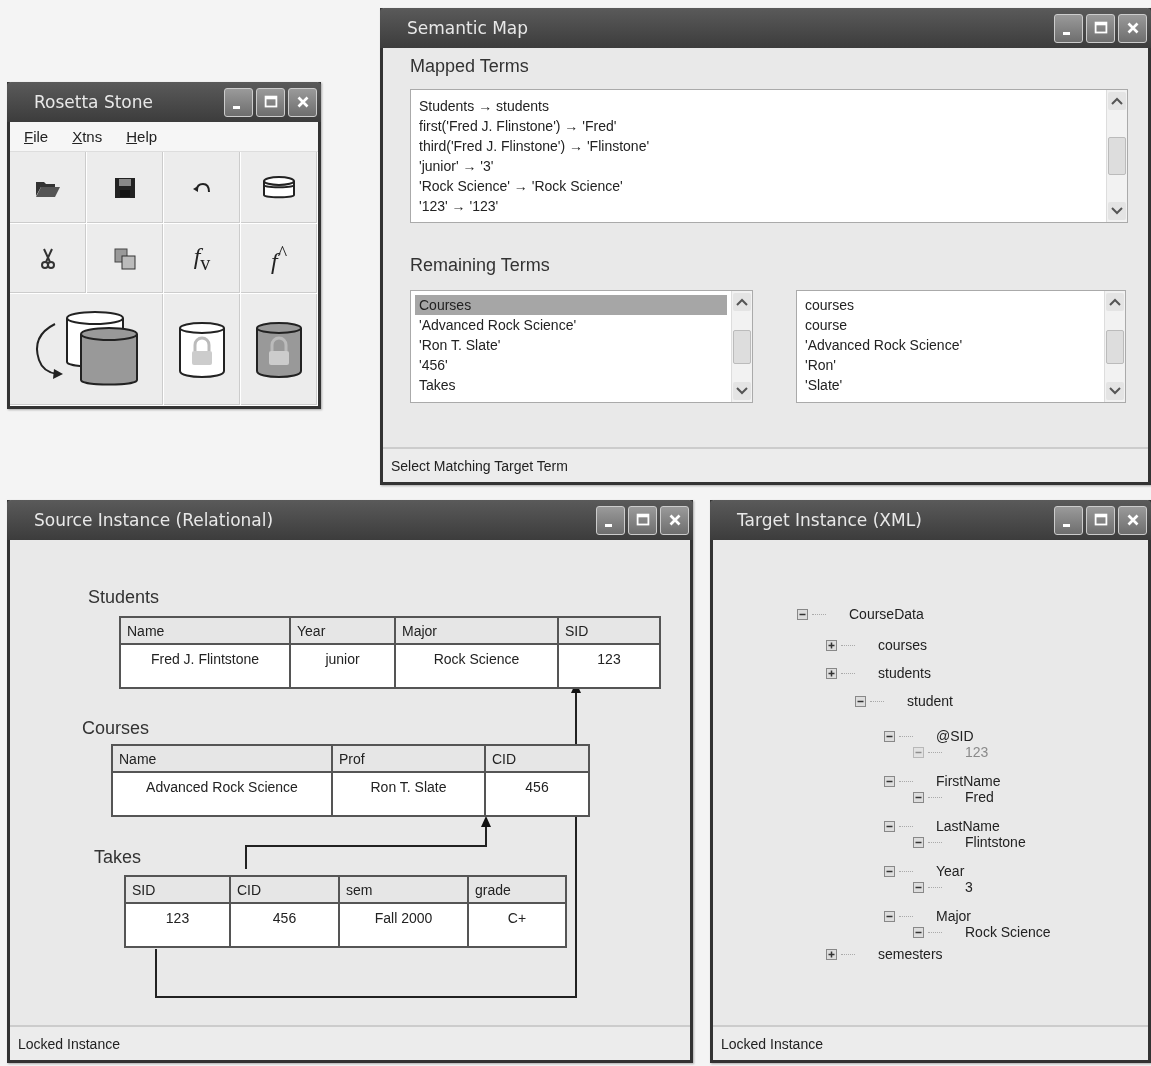 The width and height of the screenshot is (1151, 1066). I want to click on window-title: Semantic Map, so click(468, 28).